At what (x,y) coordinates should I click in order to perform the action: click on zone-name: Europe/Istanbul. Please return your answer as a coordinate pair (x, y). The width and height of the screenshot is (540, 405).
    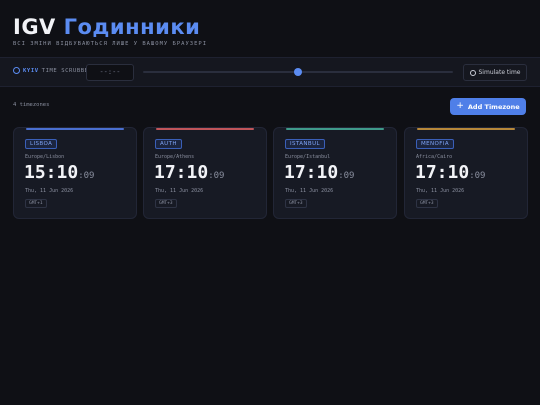
    Looking at the image, I should click on (308, 157).